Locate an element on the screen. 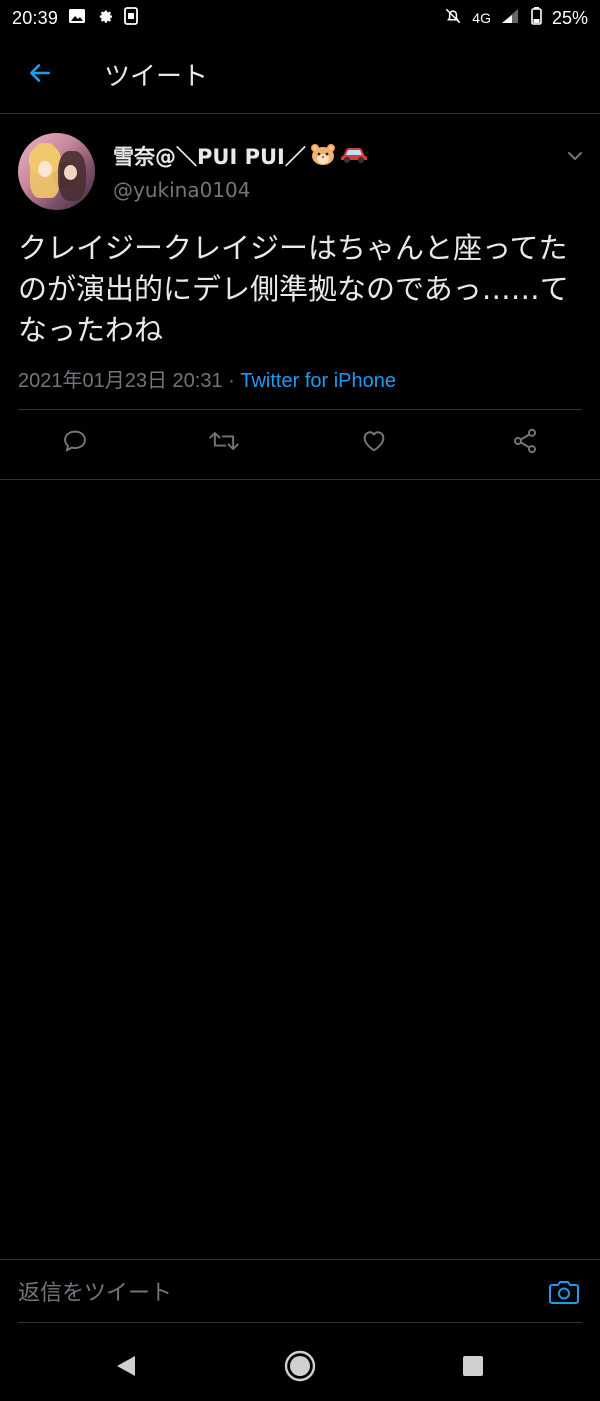  heart-icon is located at coordinates (374, 443).